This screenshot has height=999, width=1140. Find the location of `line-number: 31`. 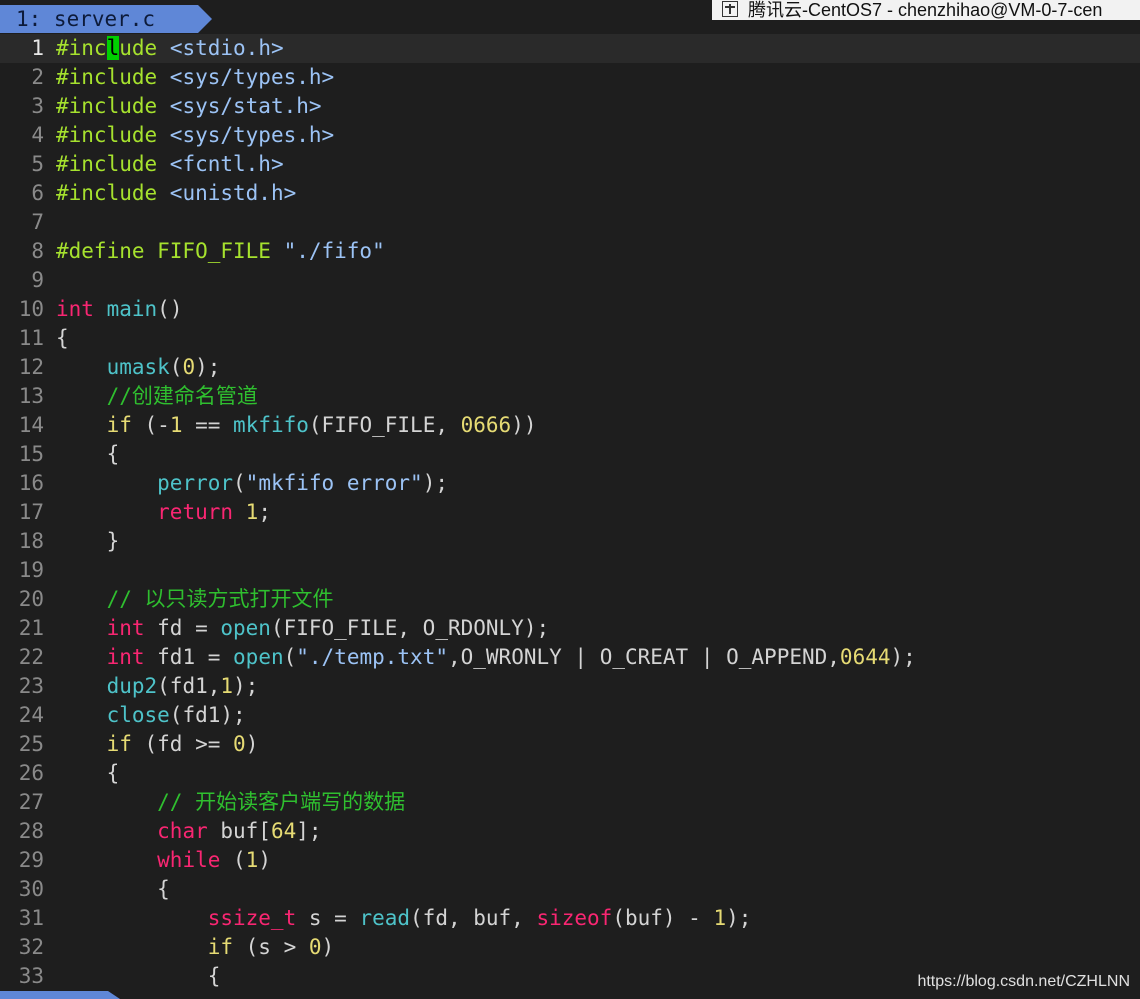

line-number: 31 is located at coordinates (31, 918).